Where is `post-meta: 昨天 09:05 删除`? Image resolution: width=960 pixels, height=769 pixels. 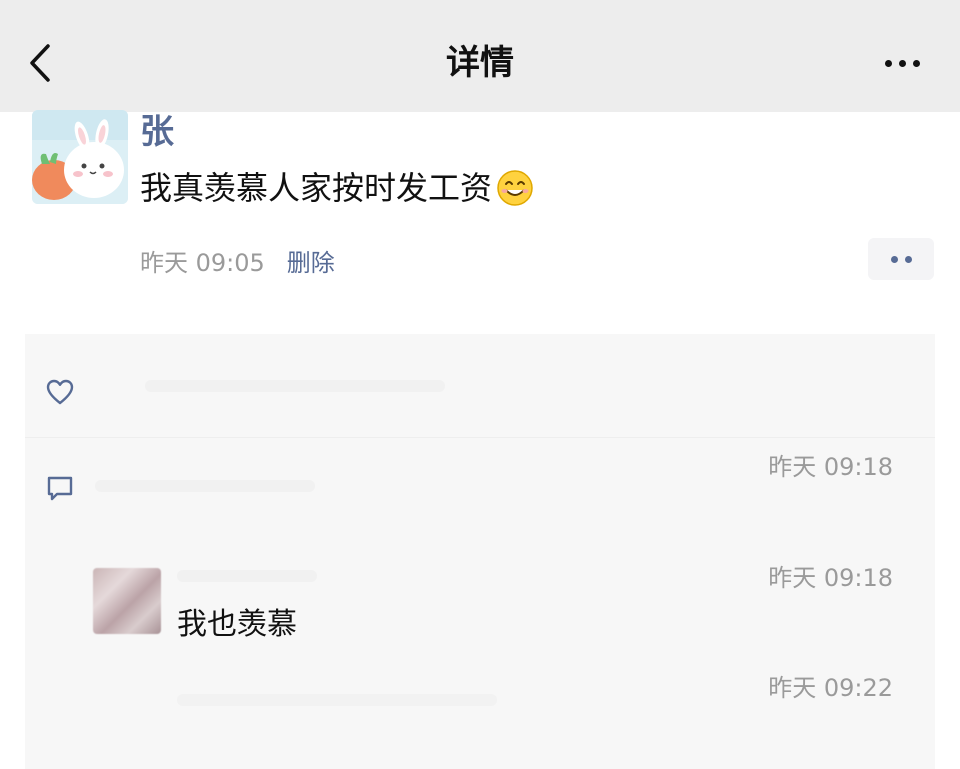 post-meta: 昨天 09:05 删除 is located at coordinates (237, 263).